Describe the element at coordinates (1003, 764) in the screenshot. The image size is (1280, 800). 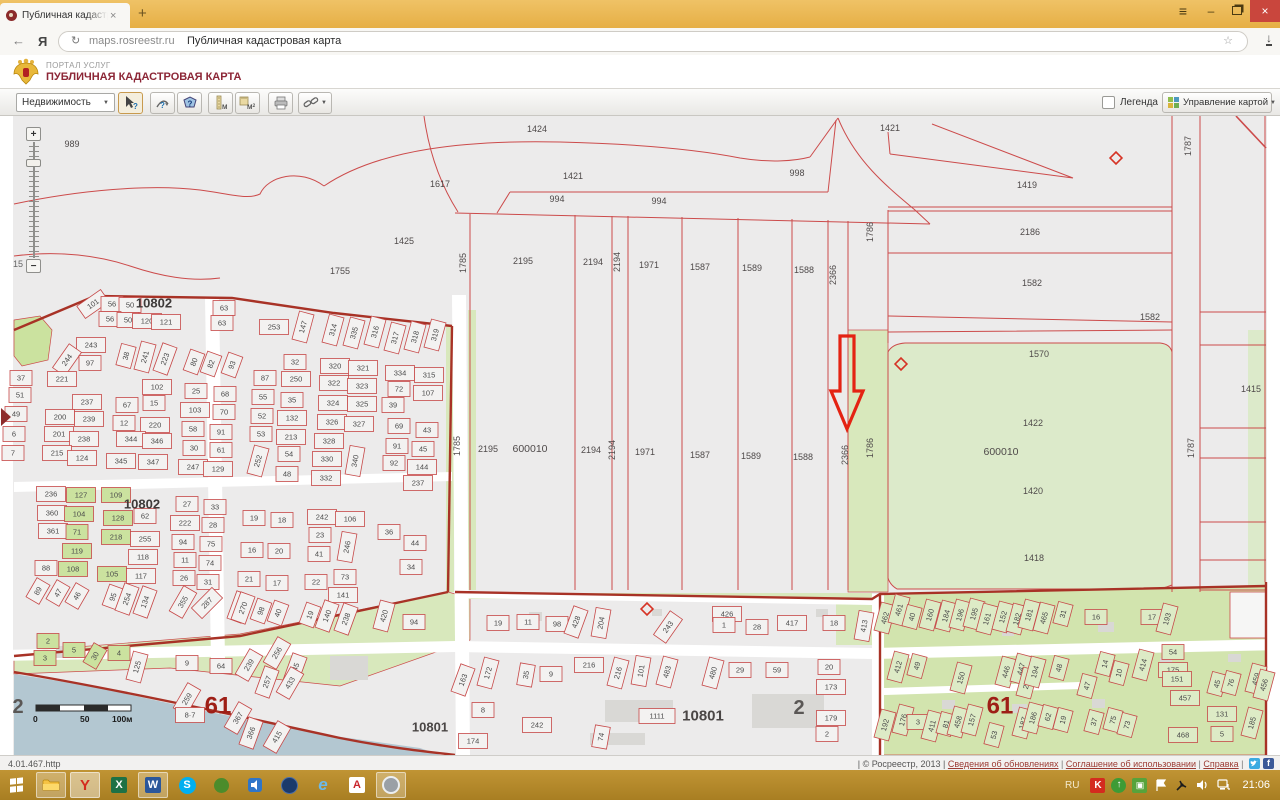
I see `footer-link: Сведения об обновлениях` at that location.